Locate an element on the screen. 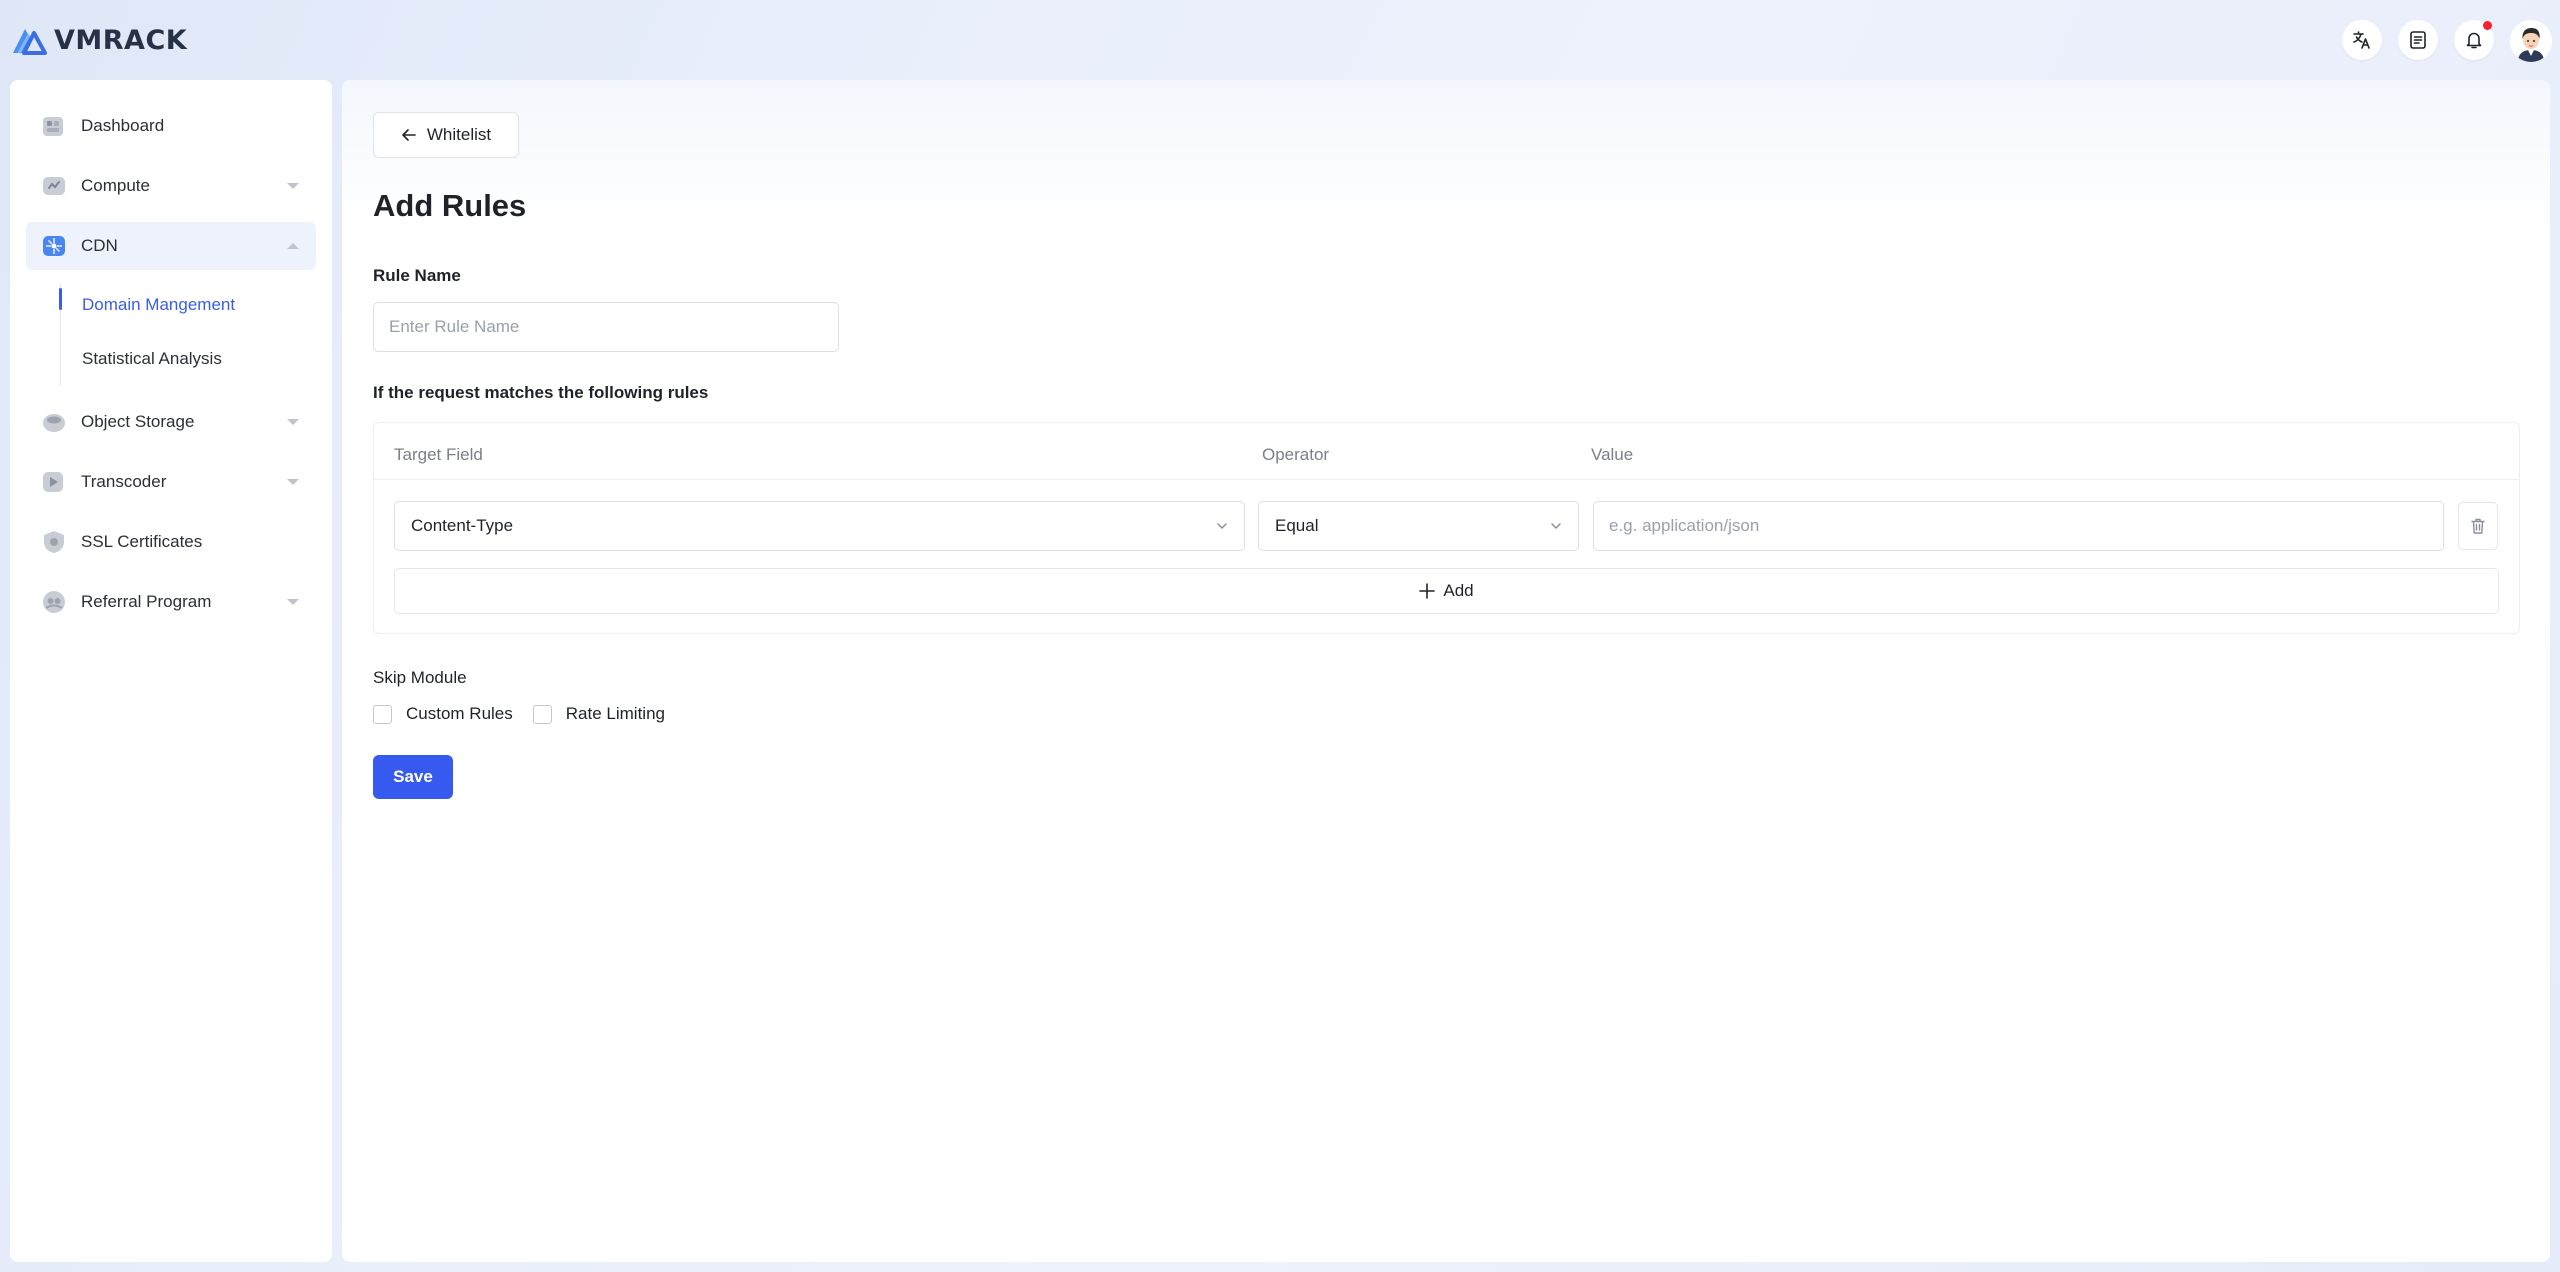 This screenshot has width=2560, height=1272. sidebar-item-label: CDN is located at coordinates (99, 245).